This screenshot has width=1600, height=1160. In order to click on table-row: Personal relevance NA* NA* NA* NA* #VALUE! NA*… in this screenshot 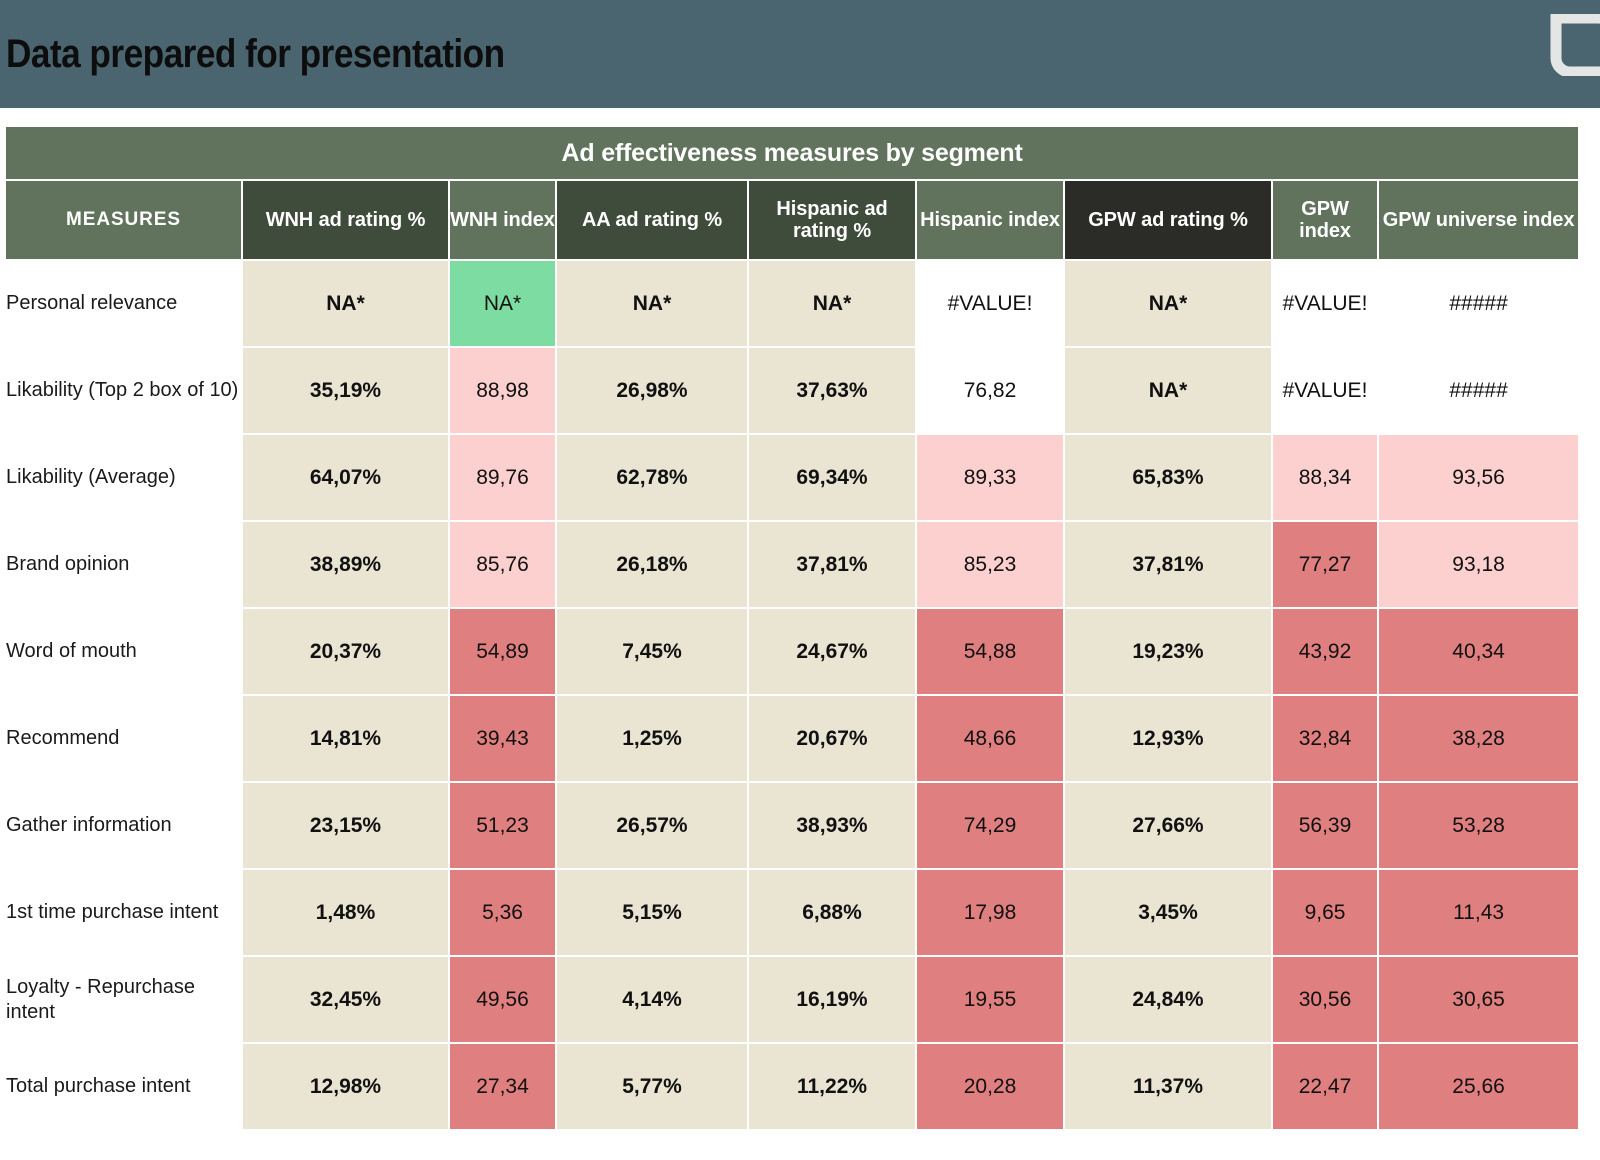, I will do `click(792, 303)`.